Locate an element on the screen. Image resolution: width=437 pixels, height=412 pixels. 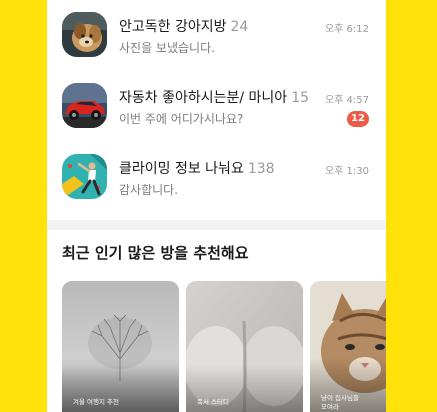
foggy-tree-image is located at coordinates (120, 346).